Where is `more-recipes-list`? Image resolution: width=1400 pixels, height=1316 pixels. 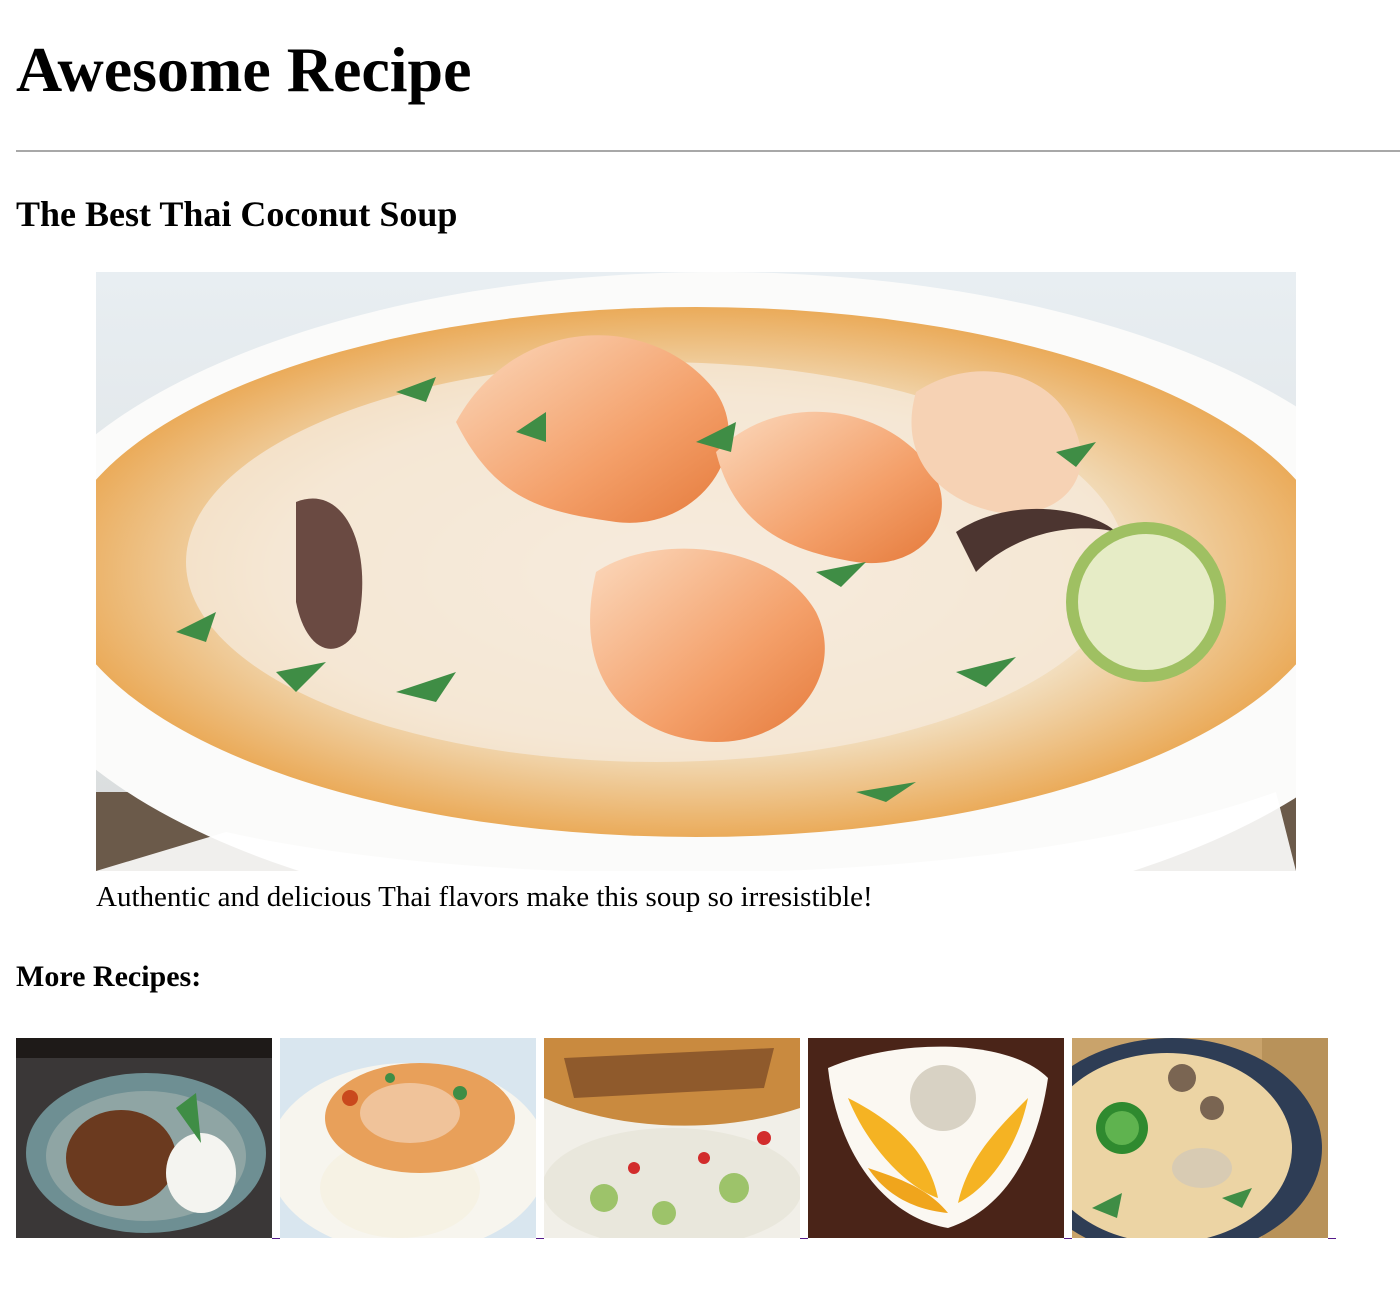 more-recipes-list is located at coordinates (676, 1140).